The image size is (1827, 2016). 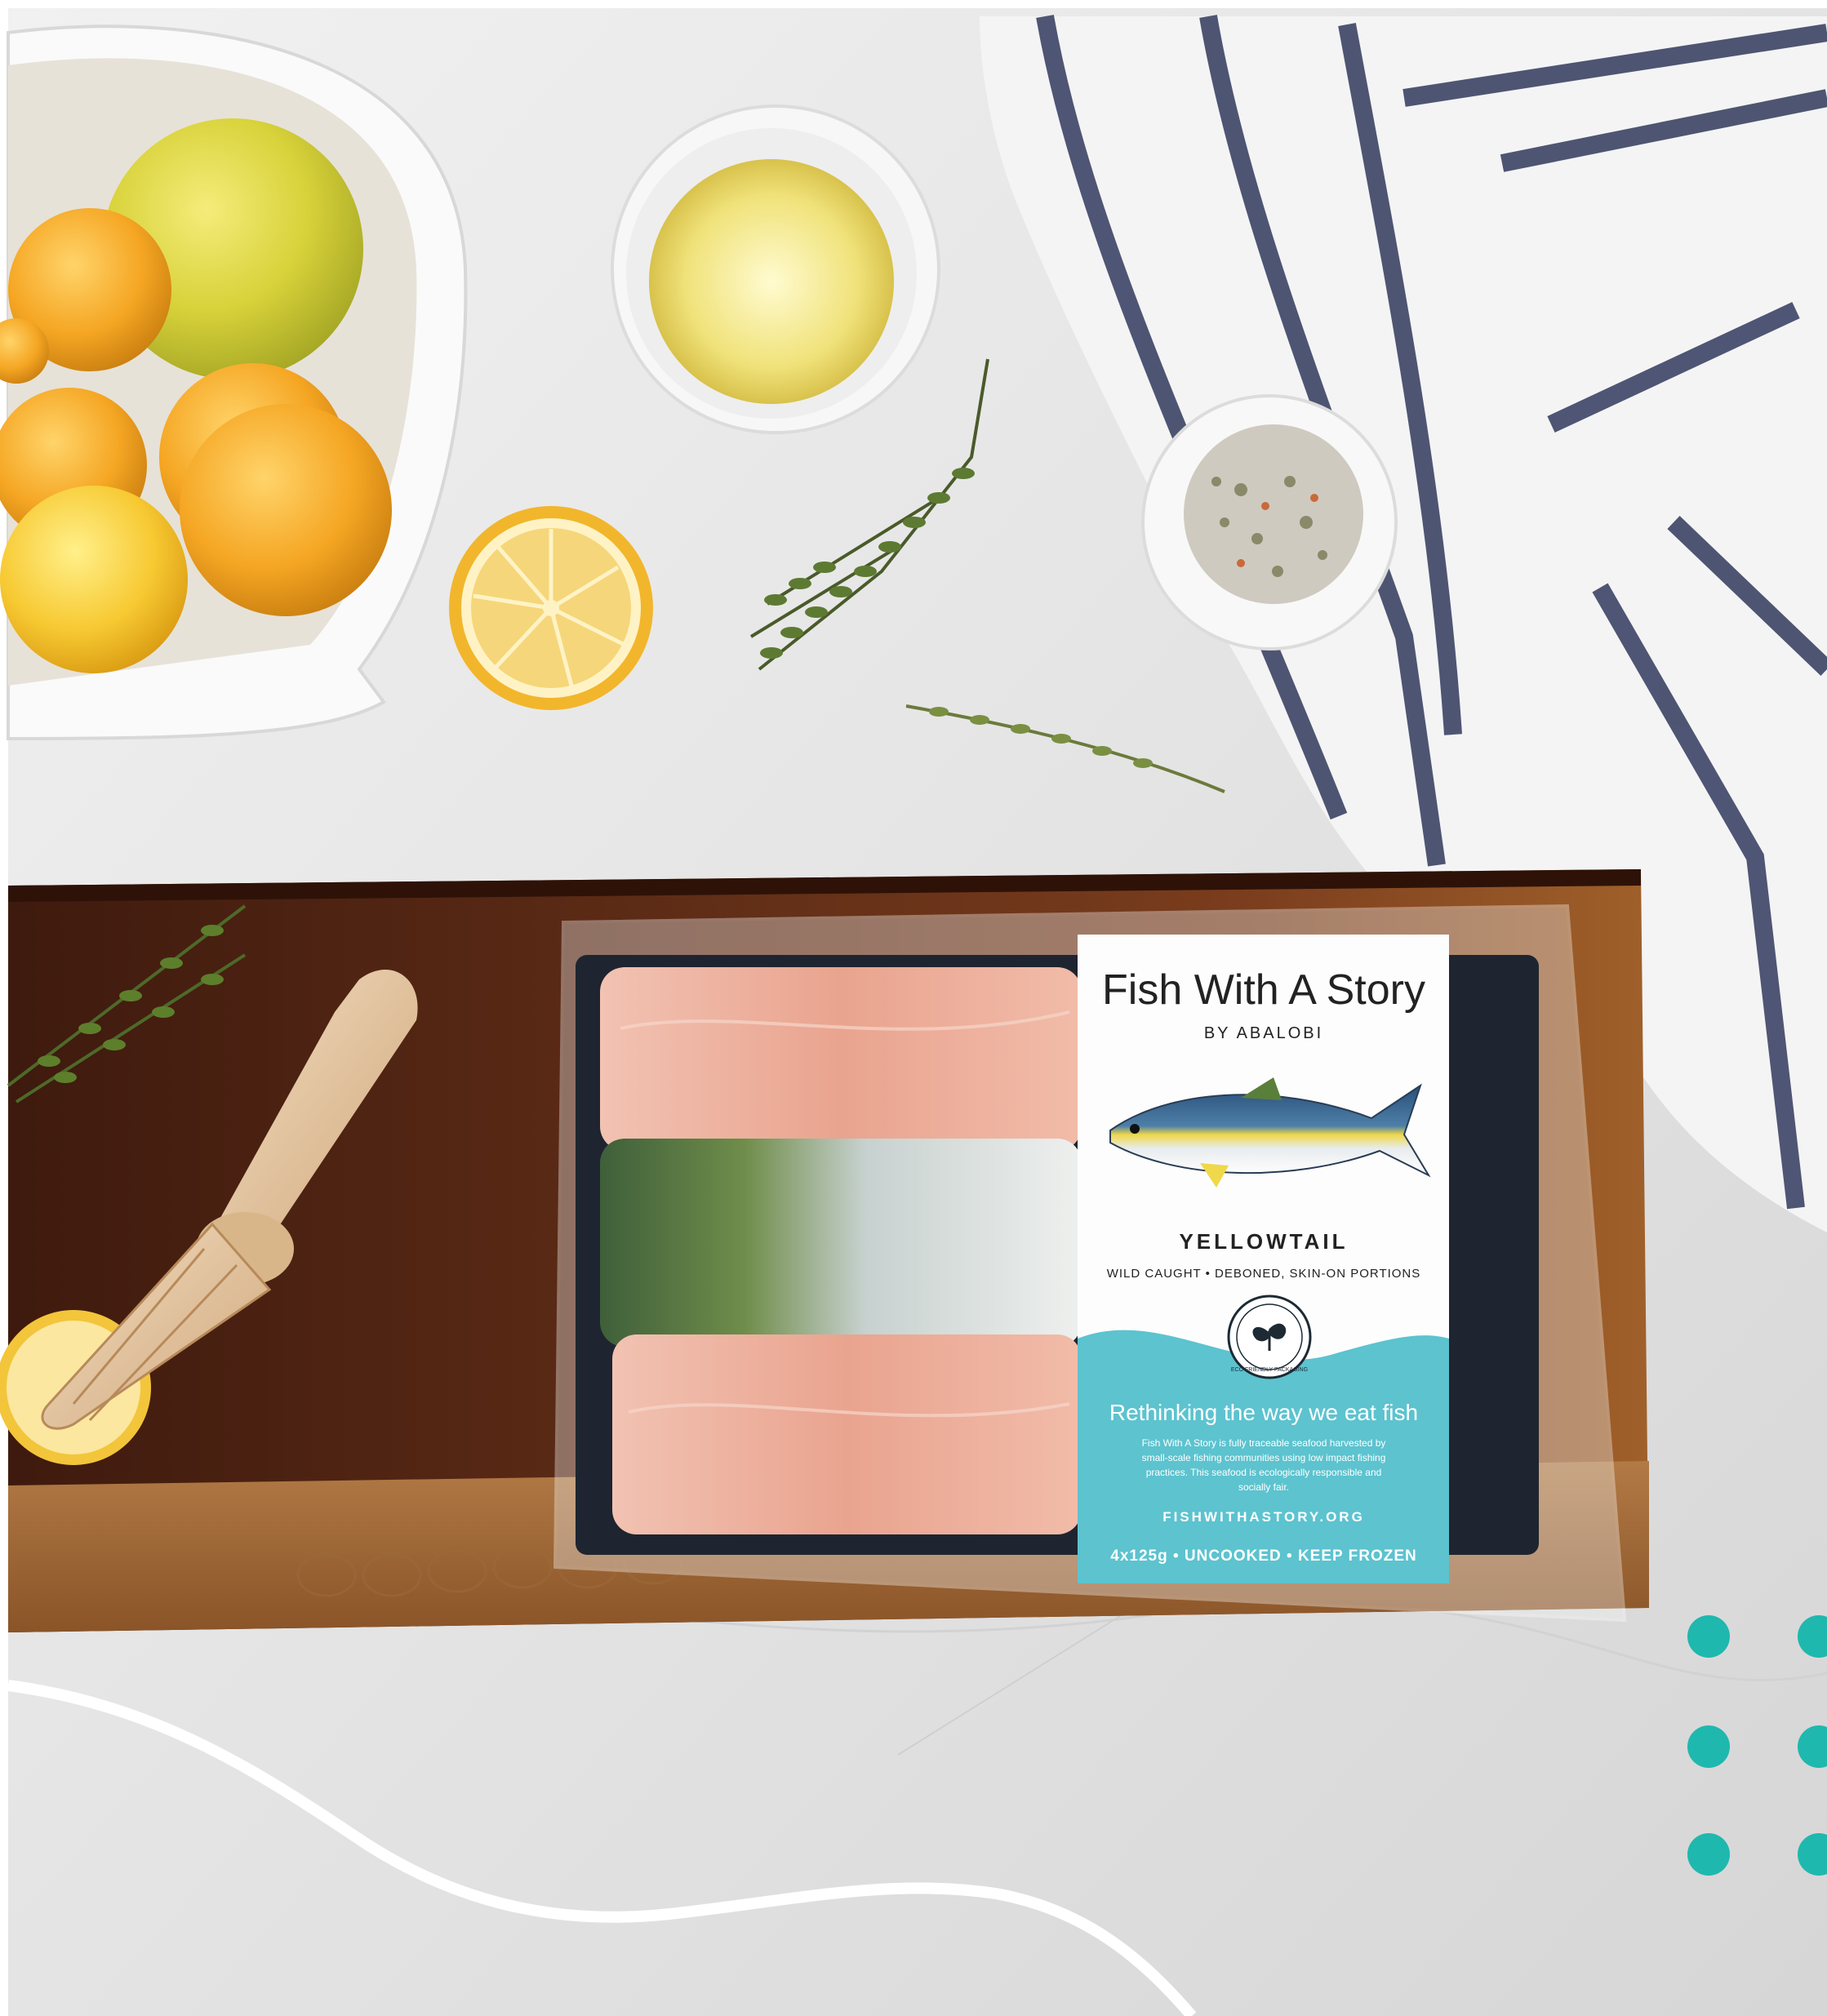 I want to click on product-description: WILD CAUGHT • DEBONED, SKIN-ON PORTIONS, so click(x=1264, y=1274).